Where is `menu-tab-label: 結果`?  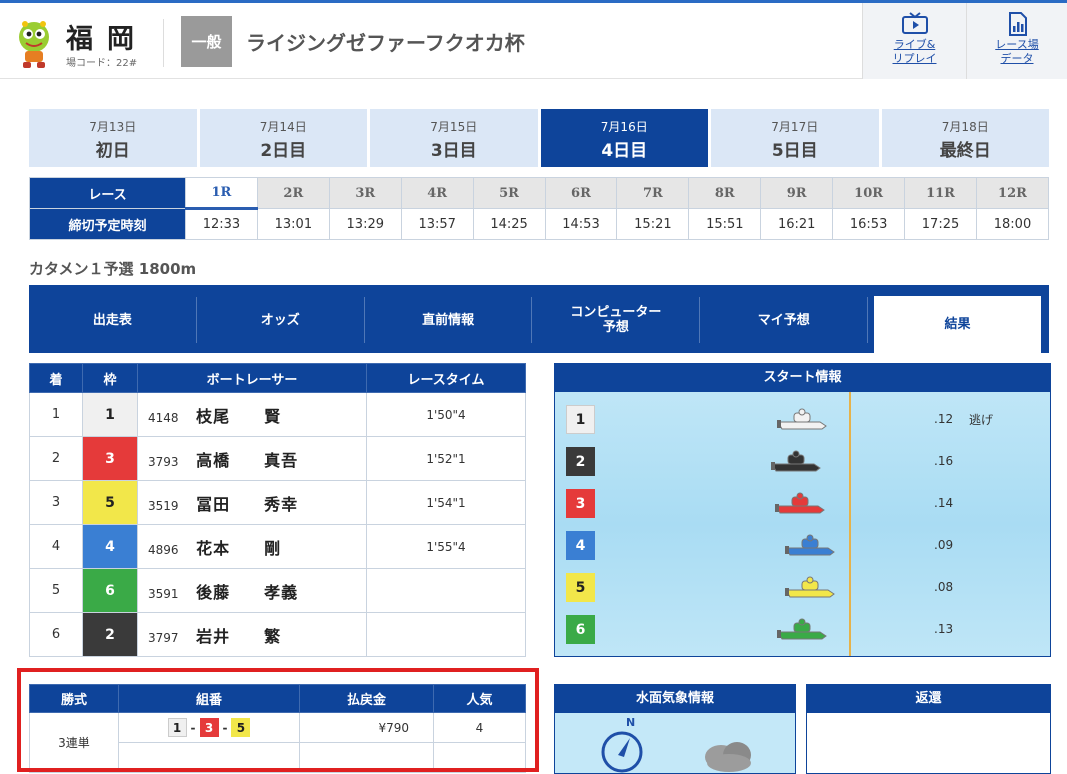
menu-tab-label: 結果 is located at coordinates (957, 324).